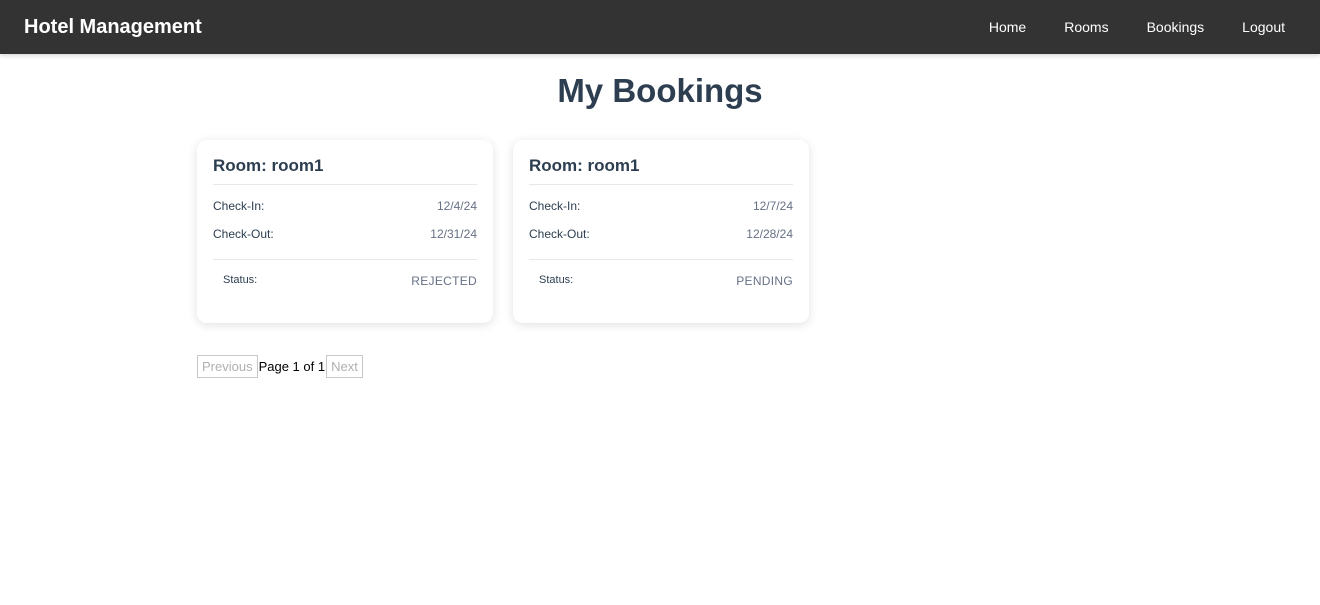 This screenshot has width=1320, height=605. Describe the element at coordinates (344, 366) in the screenshot. I see `next-page-button: Next` at that location.